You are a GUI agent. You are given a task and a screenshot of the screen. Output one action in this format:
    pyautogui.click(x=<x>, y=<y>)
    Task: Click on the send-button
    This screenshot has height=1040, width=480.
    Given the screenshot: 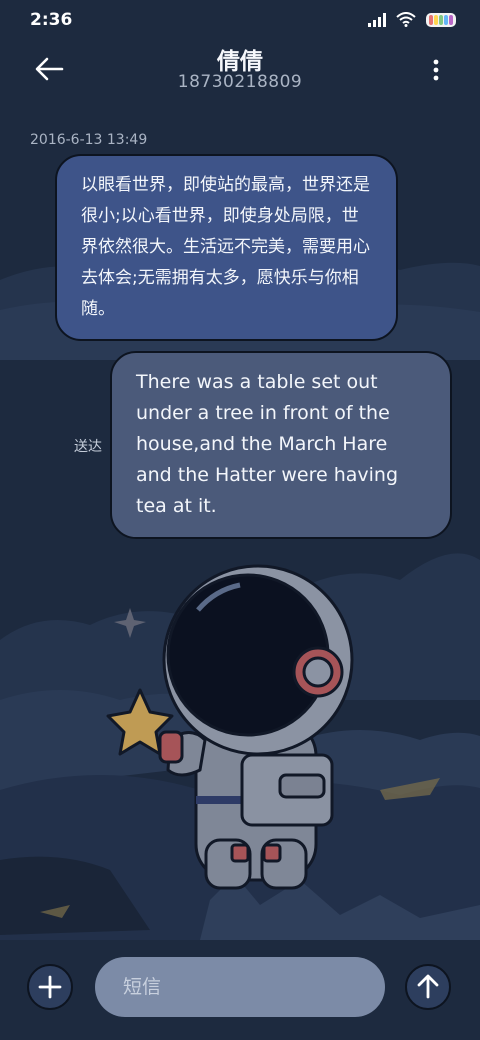 What is the action you would take?
    pyautogui.click(x=428, y=987)
    